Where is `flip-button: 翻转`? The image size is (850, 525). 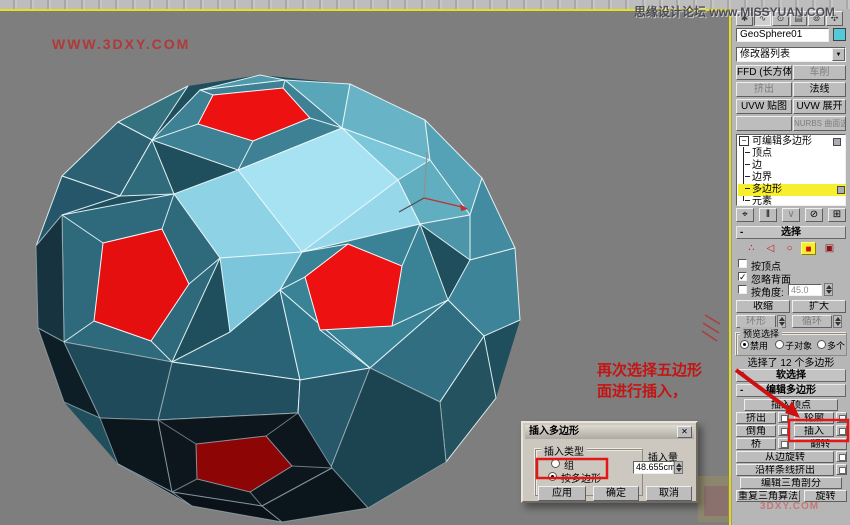
flip-button: 翻转 is located at coordinates (820, 444).